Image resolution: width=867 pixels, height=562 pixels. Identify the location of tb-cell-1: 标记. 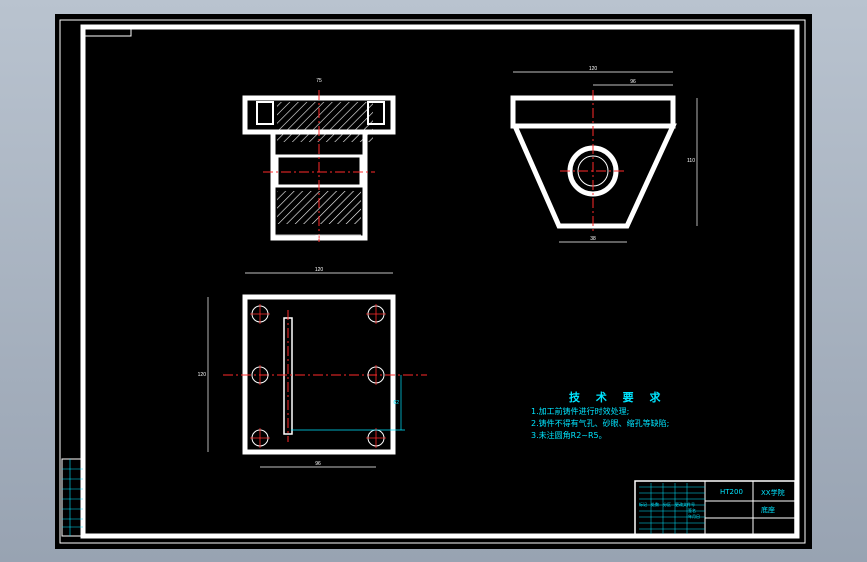
(643, 504).